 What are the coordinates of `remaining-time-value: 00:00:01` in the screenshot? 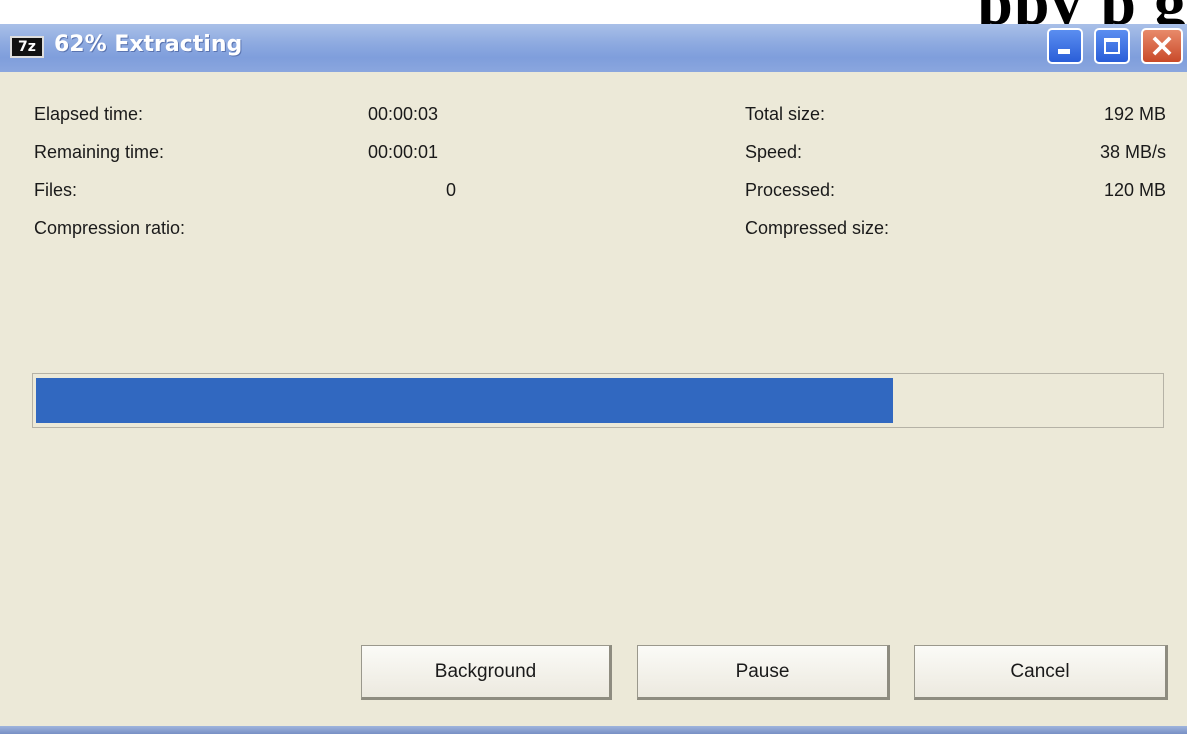 It's located at (403, 152).